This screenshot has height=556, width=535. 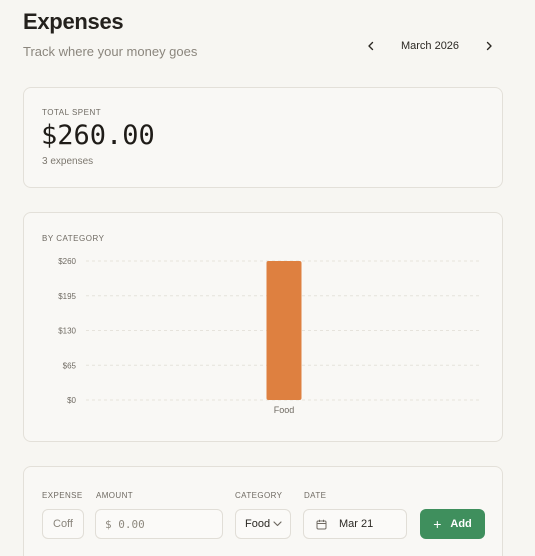 I want to click on amount-field-label: AMOUNT, so click(x=115, y=495).